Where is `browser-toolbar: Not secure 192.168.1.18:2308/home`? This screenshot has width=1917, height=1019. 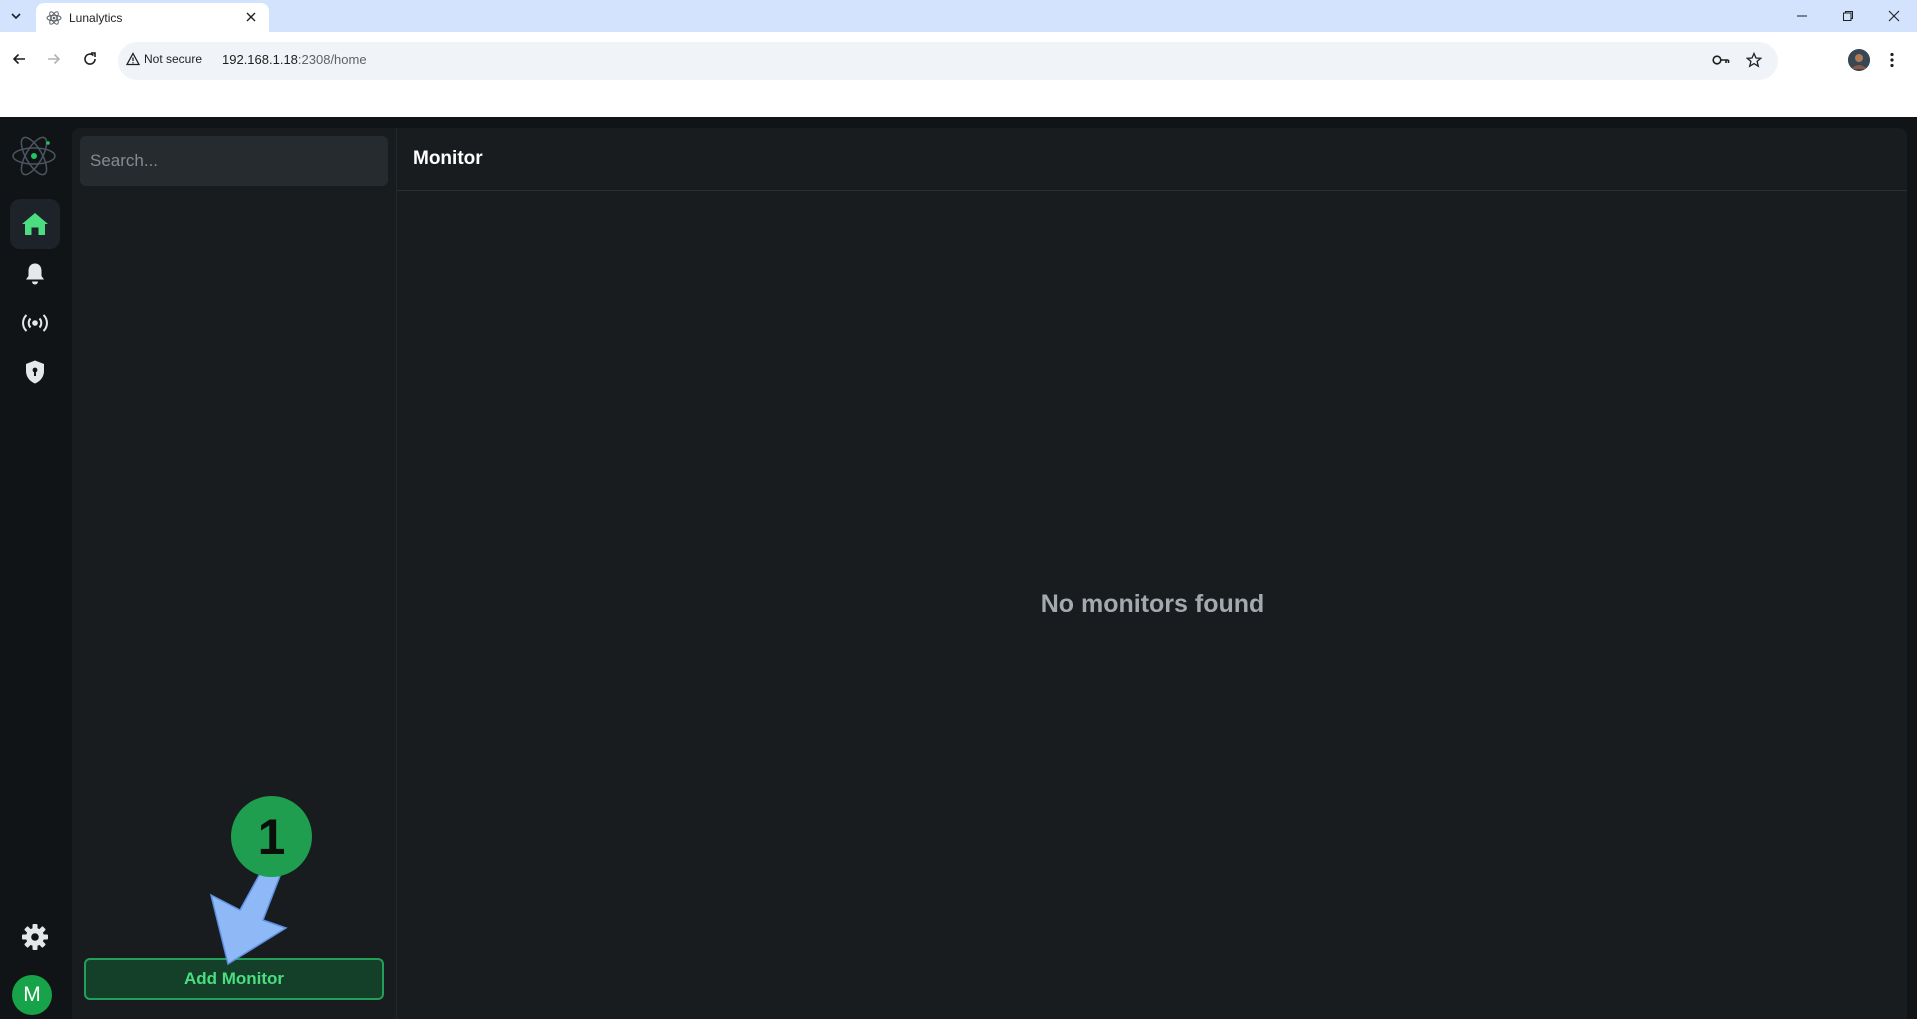 browser-toolbar: Not secure 192.168.1.18:2308/home is located at coordinates (958, 75).